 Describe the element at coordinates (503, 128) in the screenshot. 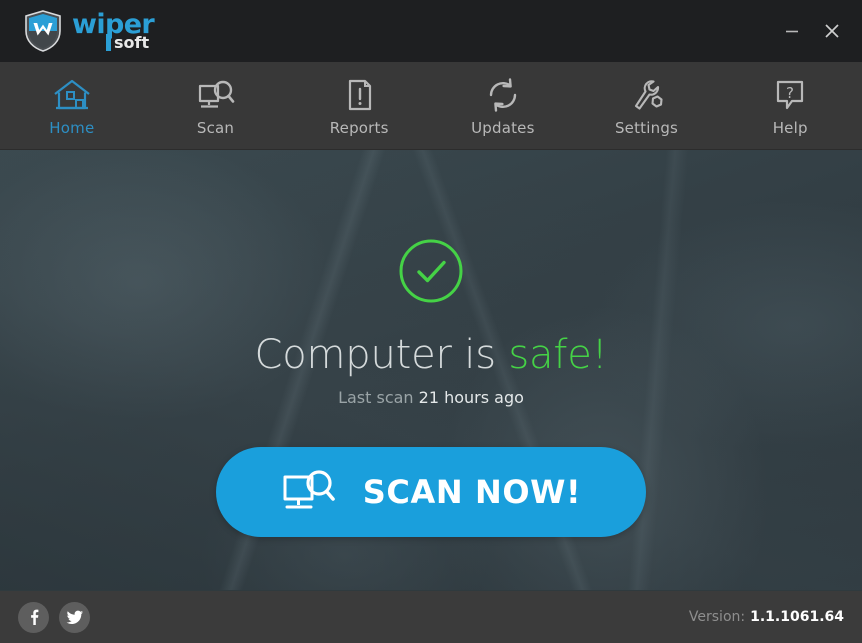

I see `nav-label-updates: Updates` at that location.